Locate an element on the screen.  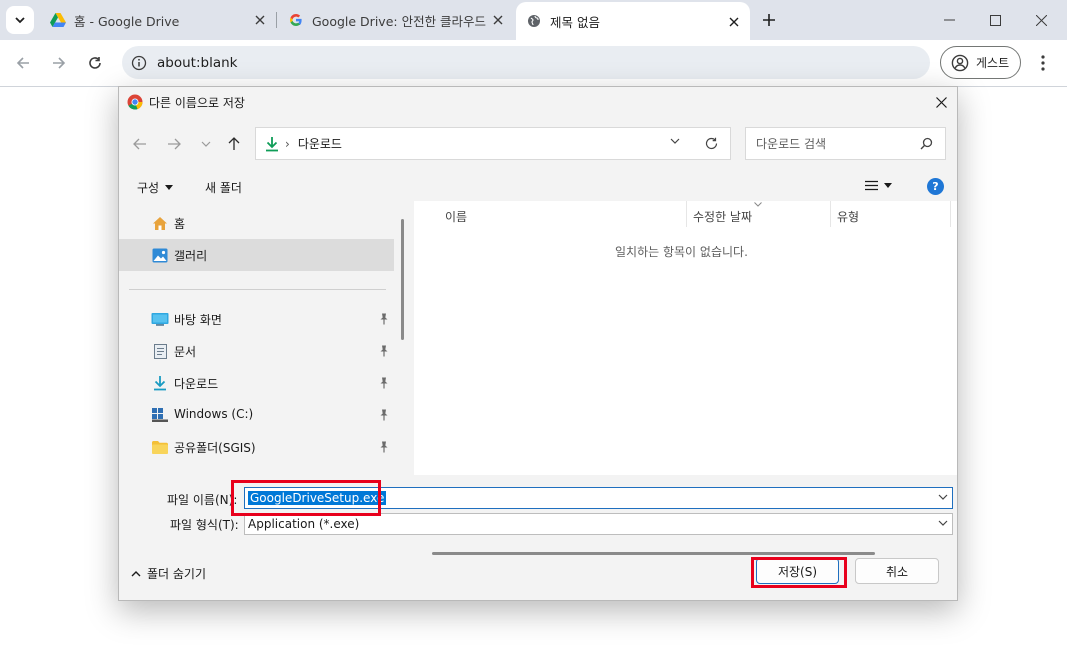
empty-folder-message: 일치하는 항목이 없습니다. is located at coordinates (681, 252).